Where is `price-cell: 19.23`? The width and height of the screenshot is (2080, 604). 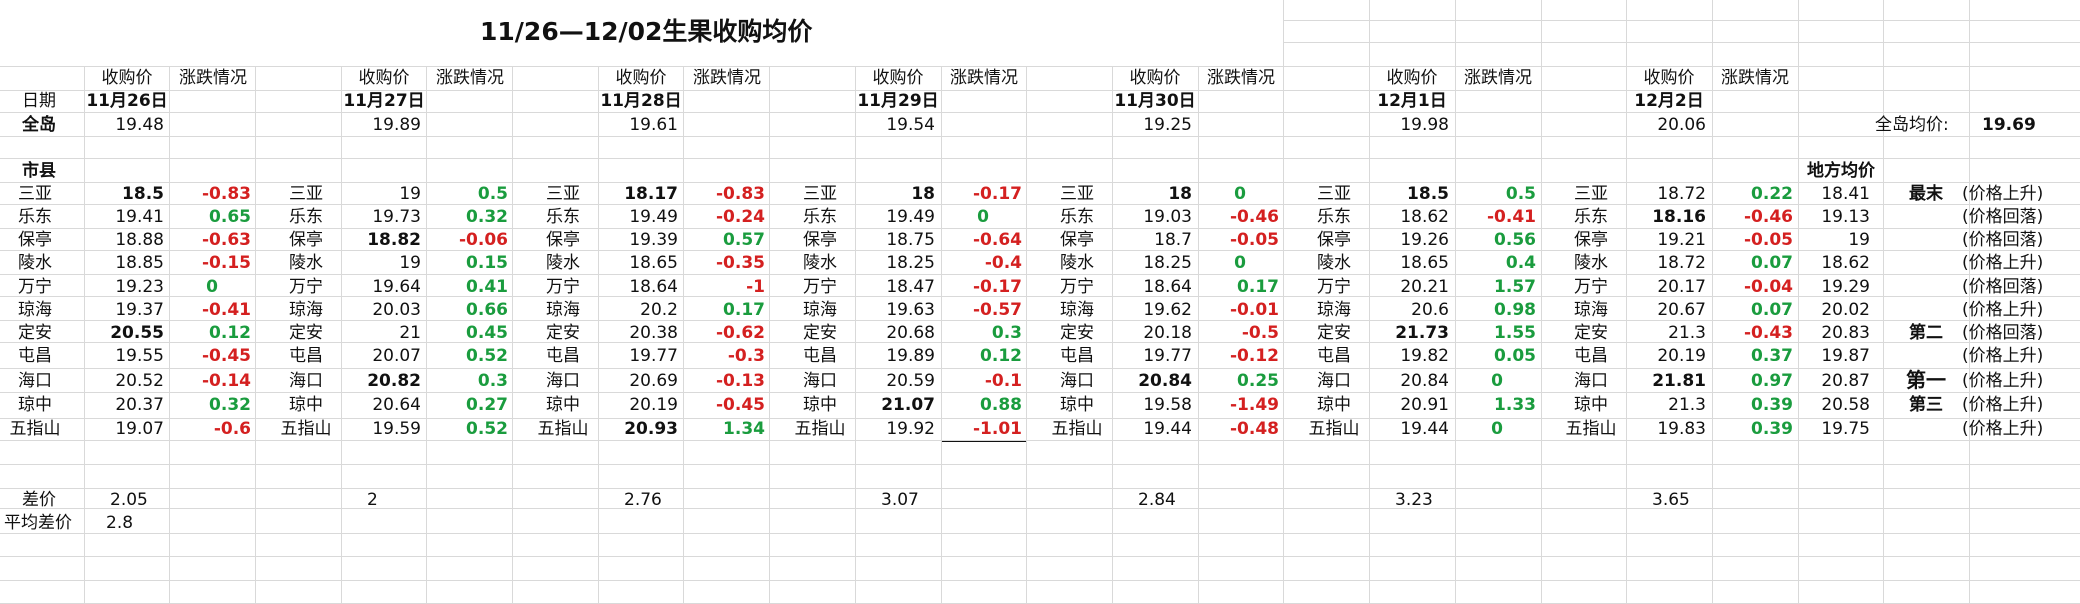
price-cell: 19.23 is located at coordinates (139, 287).